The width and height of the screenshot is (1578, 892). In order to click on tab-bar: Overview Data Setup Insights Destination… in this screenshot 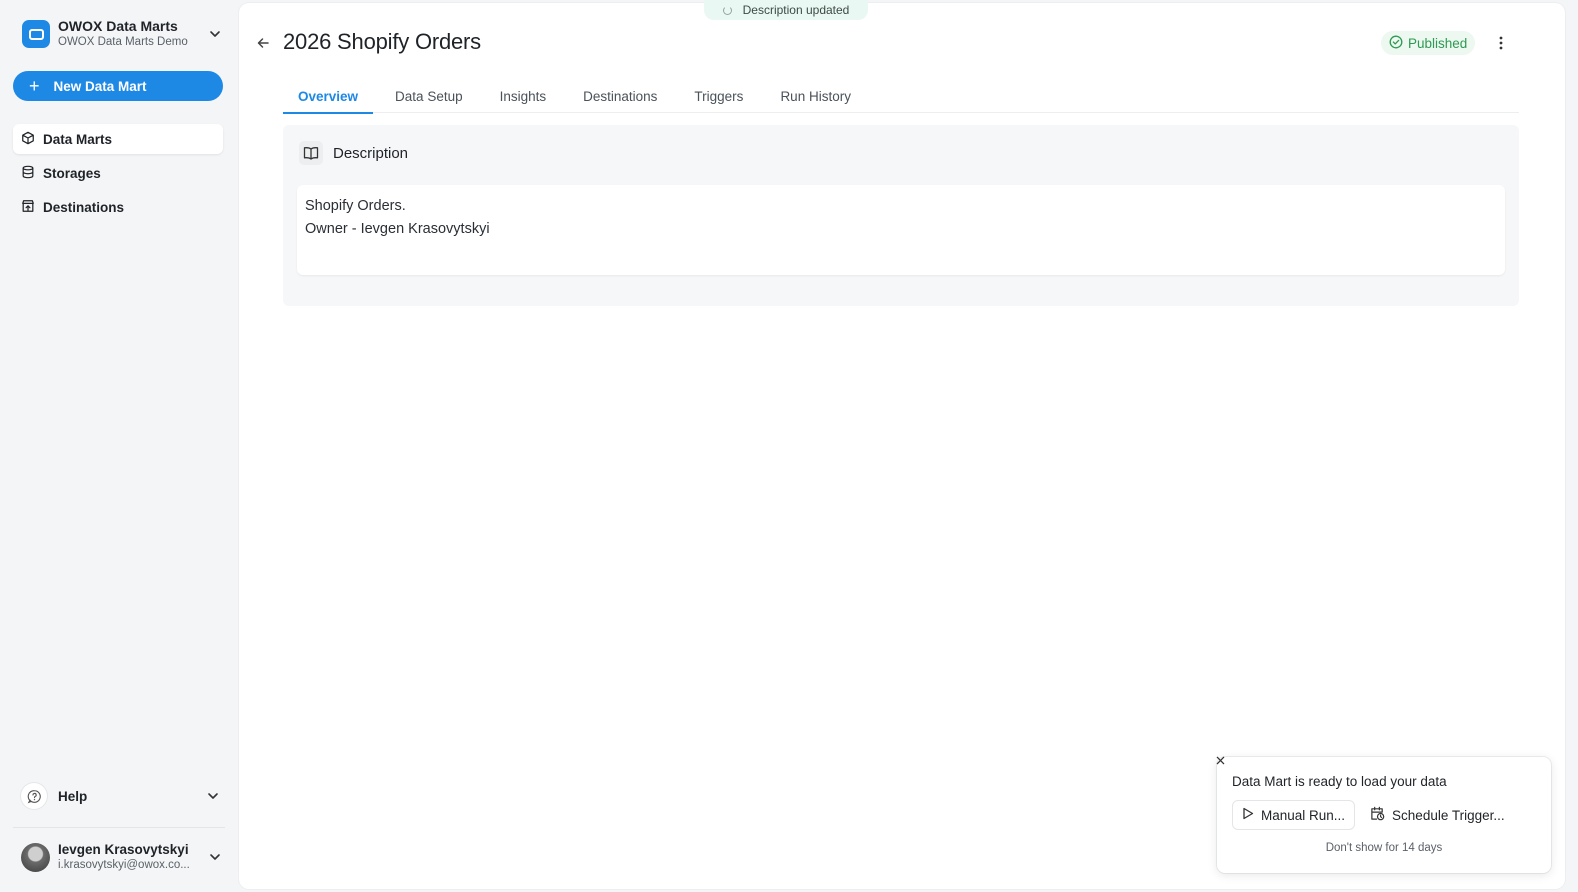, I will do `click(901, 96)`.